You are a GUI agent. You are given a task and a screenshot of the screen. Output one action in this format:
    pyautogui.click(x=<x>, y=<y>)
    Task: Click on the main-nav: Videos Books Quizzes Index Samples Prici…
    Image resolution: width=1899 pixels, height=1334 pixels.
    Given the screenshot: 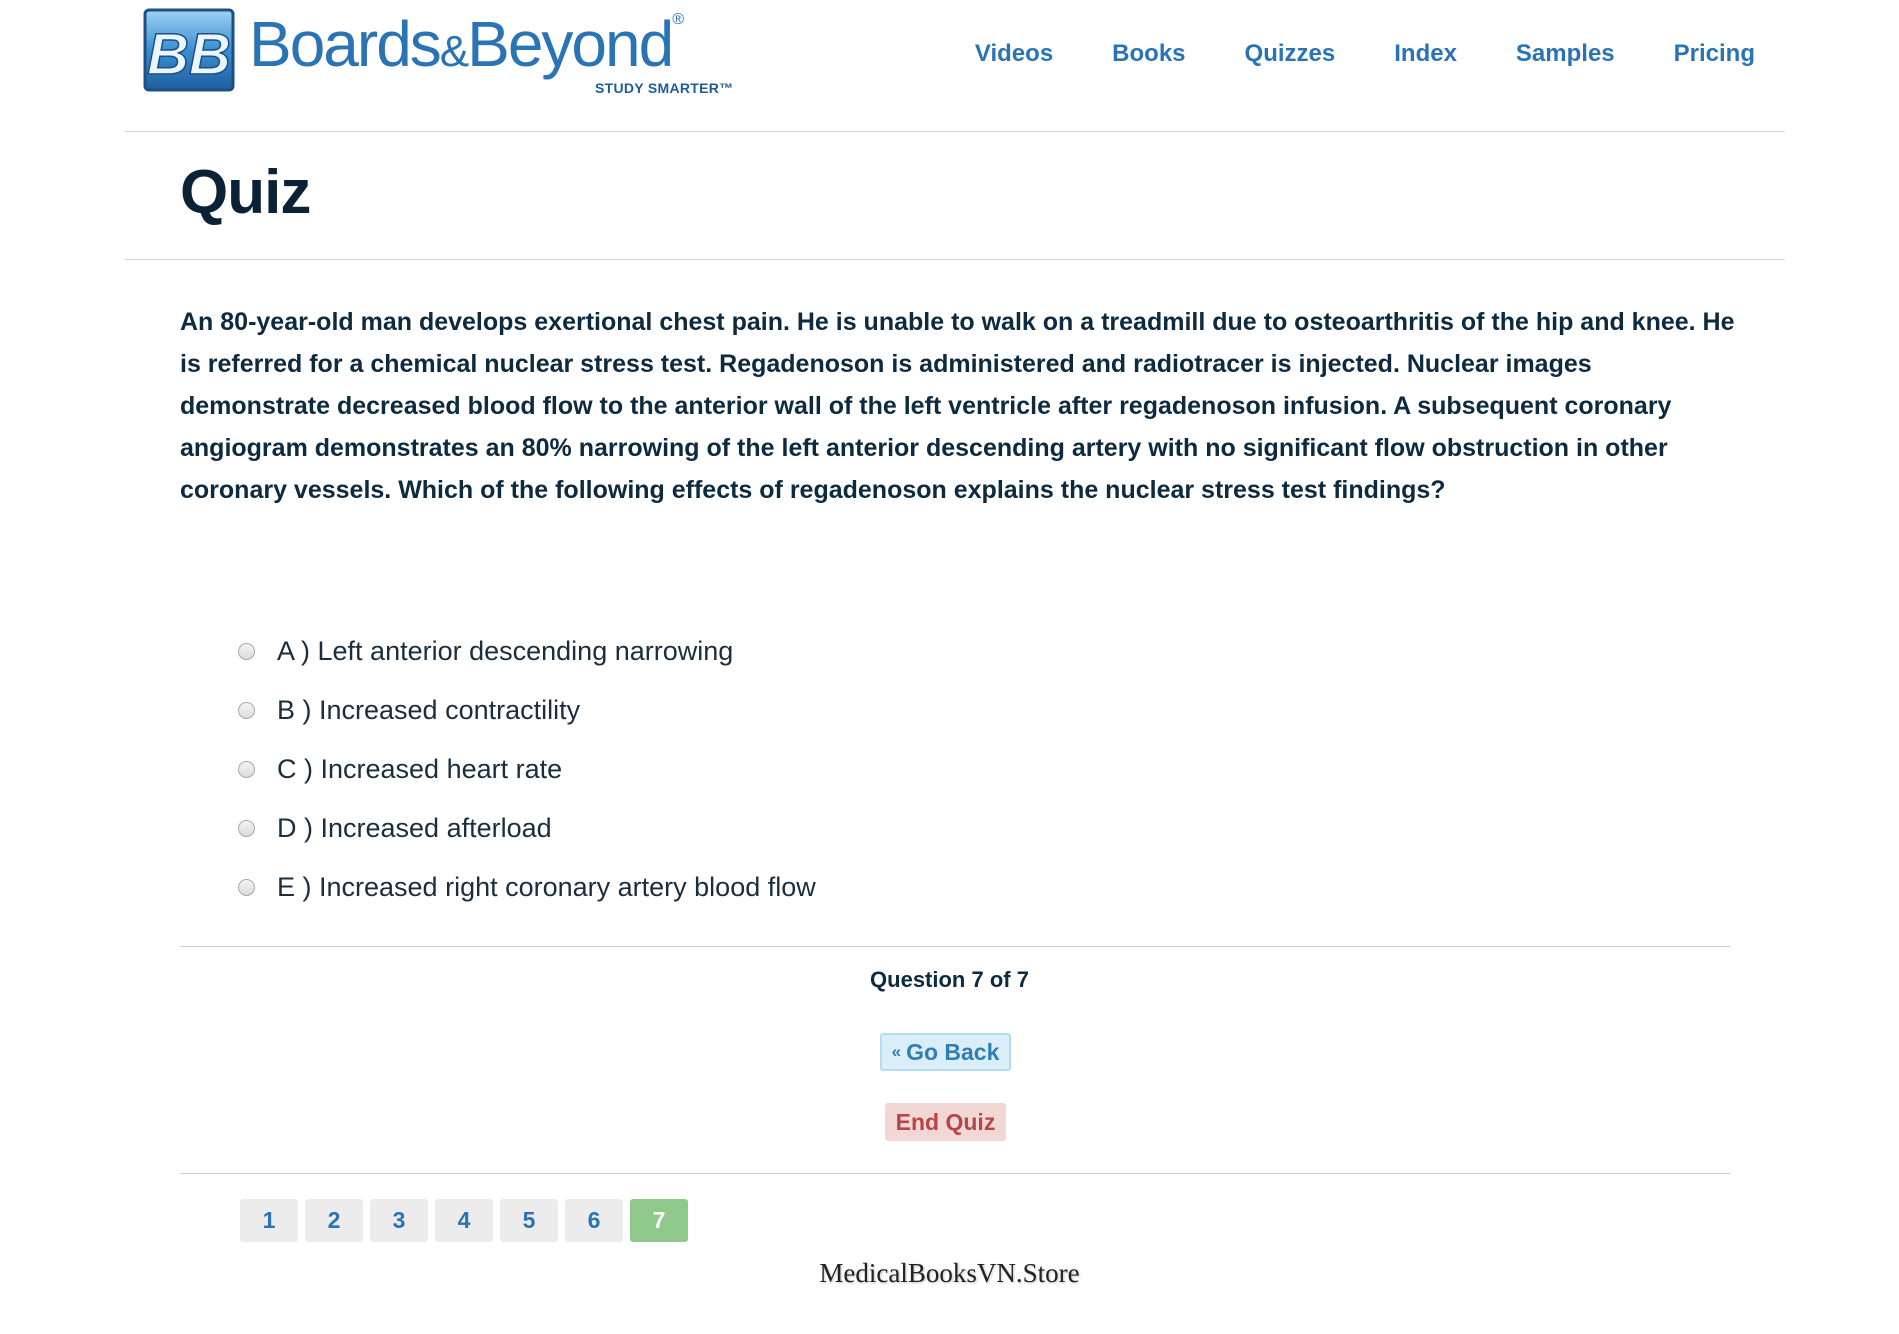 What is the action you would take?
    pyautogui.click(x=1365, y=54)
    